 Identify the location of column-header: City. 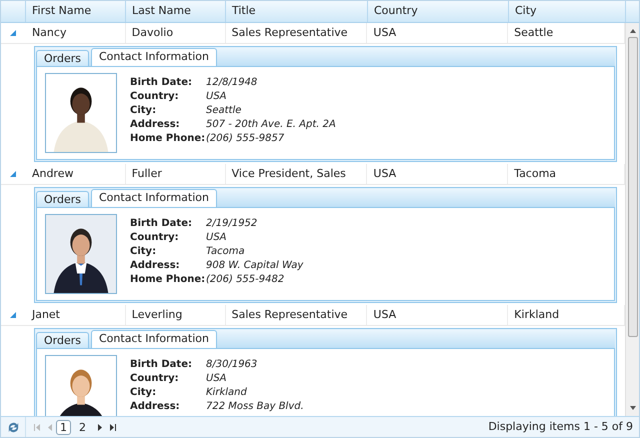
(526, 11).